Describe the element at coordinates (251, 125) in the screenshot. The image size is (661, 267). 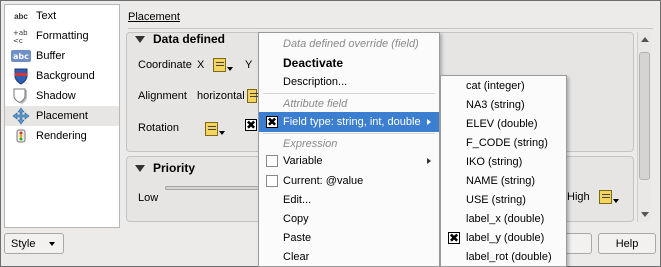
I see `rotation-checkbox: ✖` at that location.